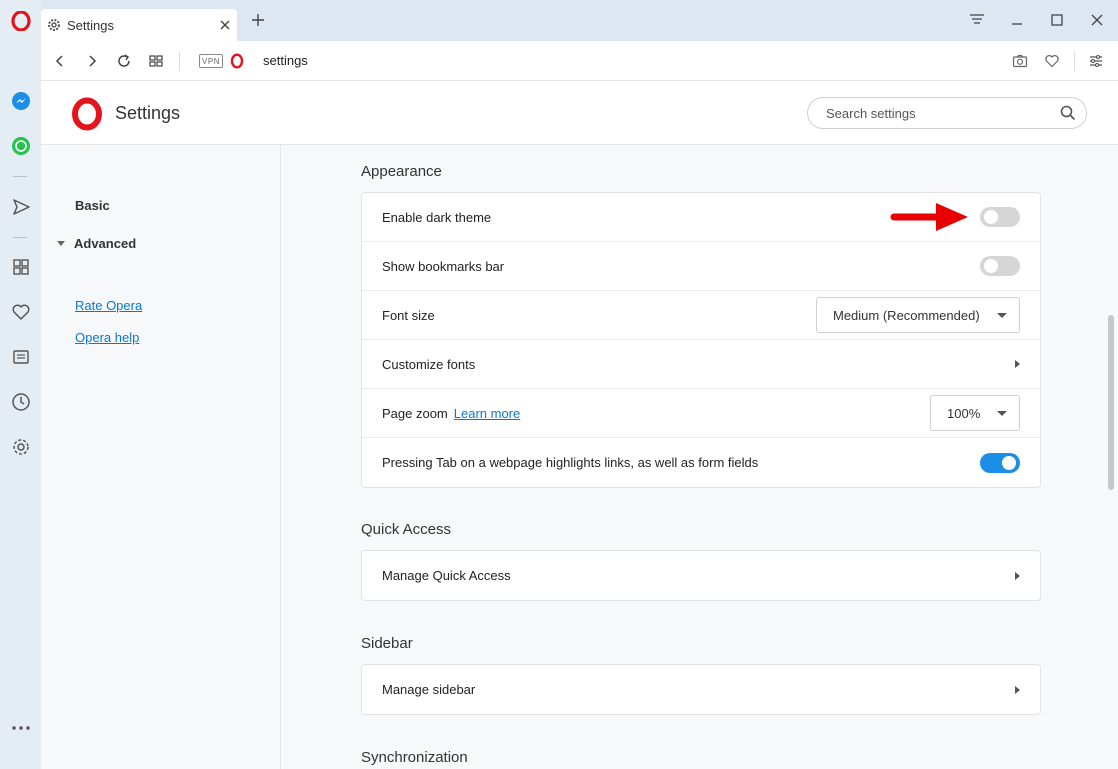 This screenshot has height=769, width=1118. I want to click on forward-arrow-icon, so click(93, 61).